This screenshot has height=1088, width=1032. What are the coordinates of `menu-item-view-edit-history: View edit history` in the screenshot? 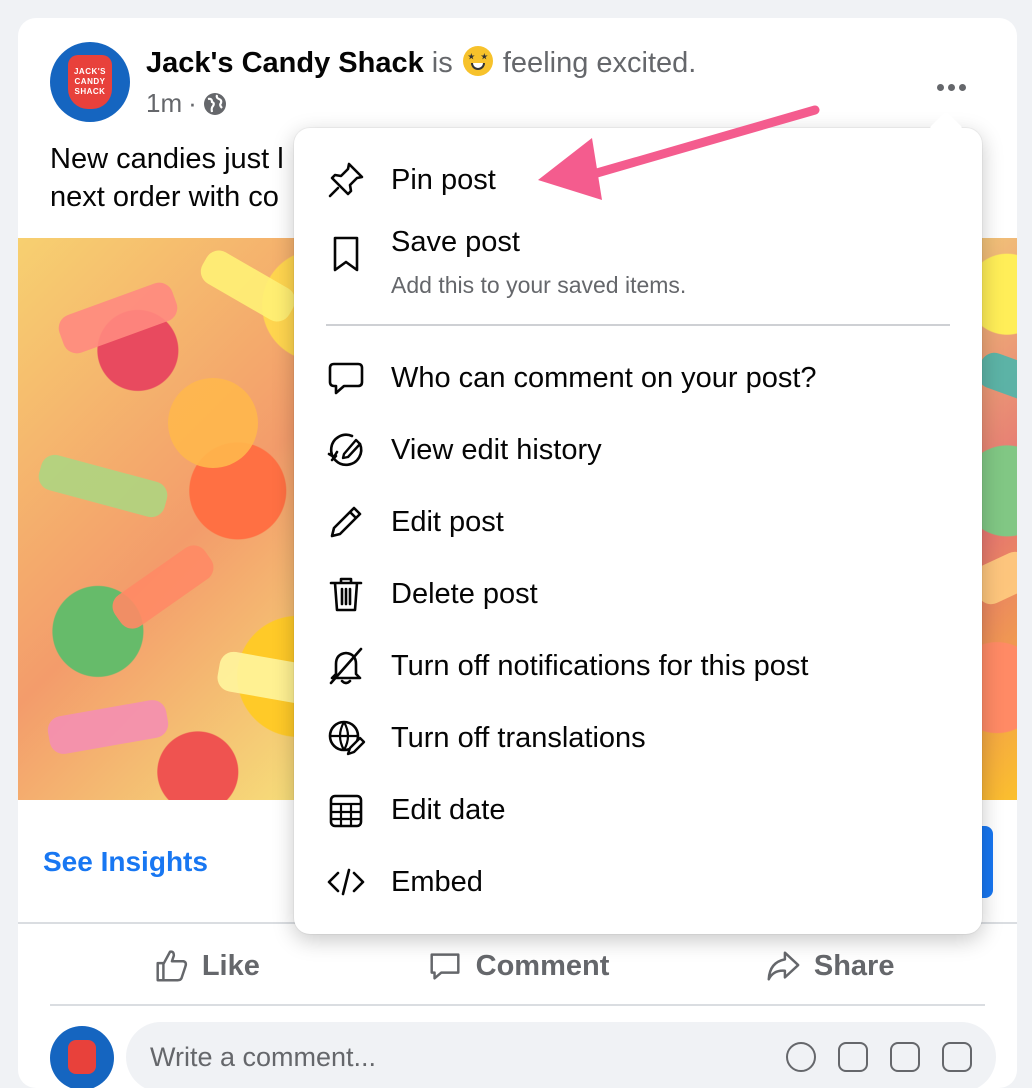 It's located at (638, 450).